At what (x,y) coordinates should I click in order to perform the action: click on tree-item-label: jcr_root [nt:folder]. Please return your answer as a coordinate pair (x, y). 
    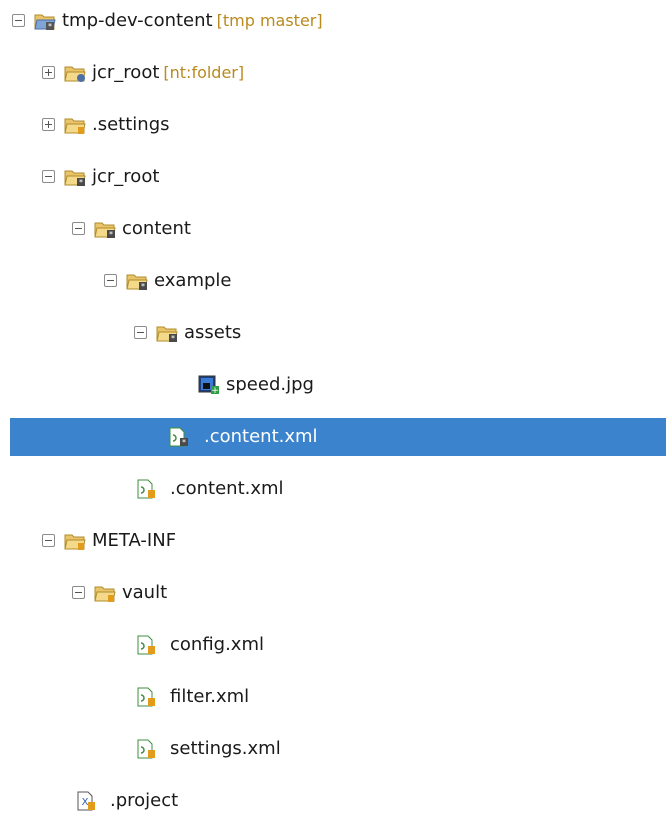
    Looking at the image, I should click on (168, 72).